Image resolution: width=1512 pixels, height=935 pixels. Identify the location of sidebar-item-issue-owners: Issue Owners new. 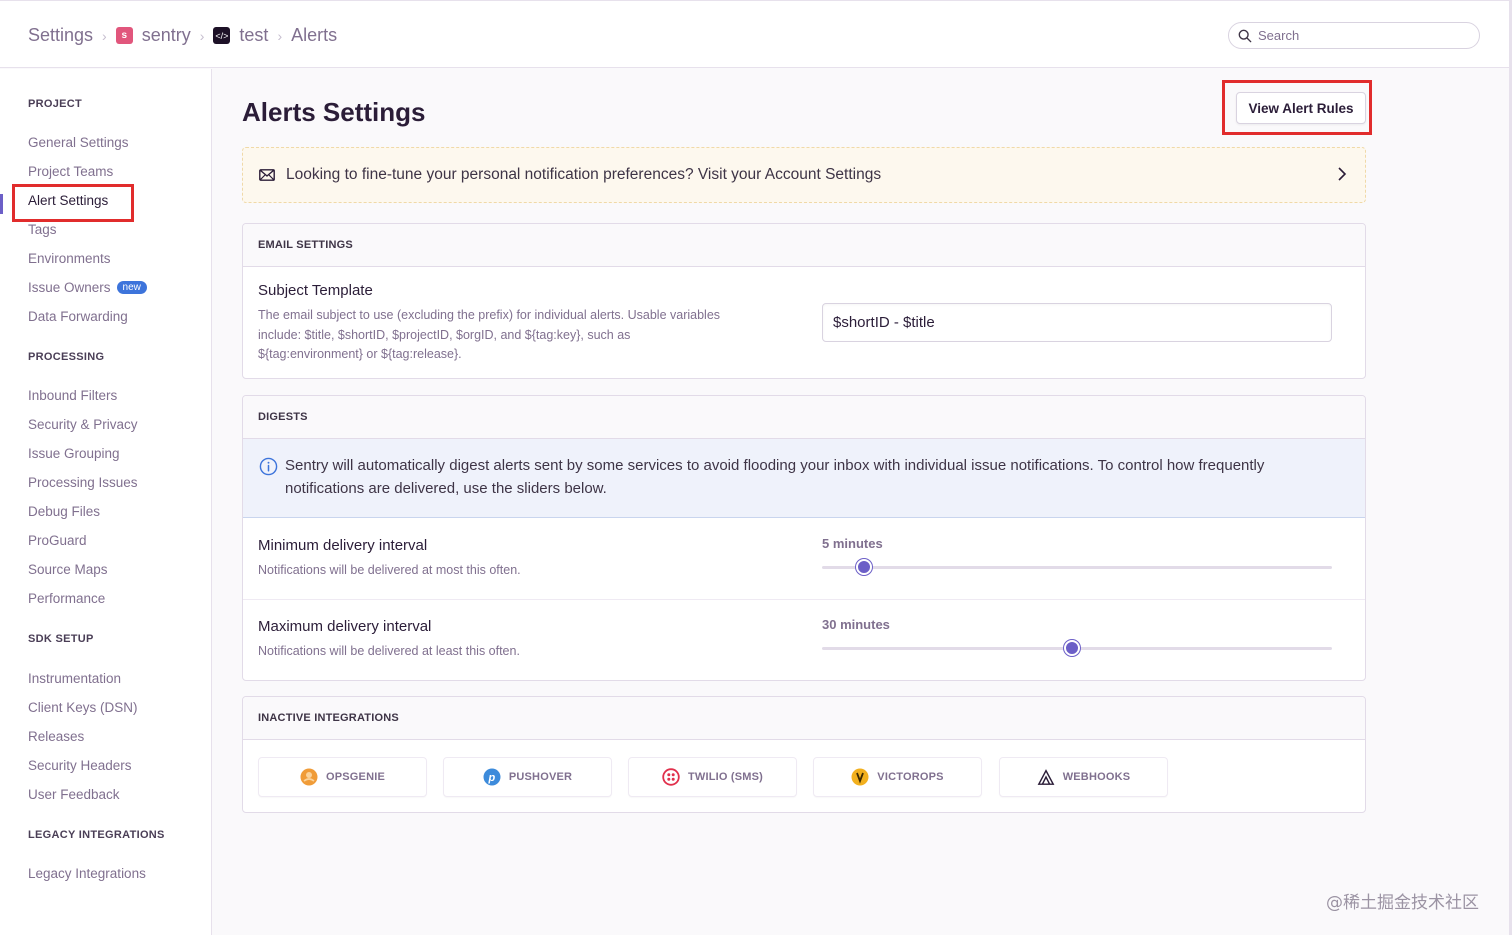
(87, 287).